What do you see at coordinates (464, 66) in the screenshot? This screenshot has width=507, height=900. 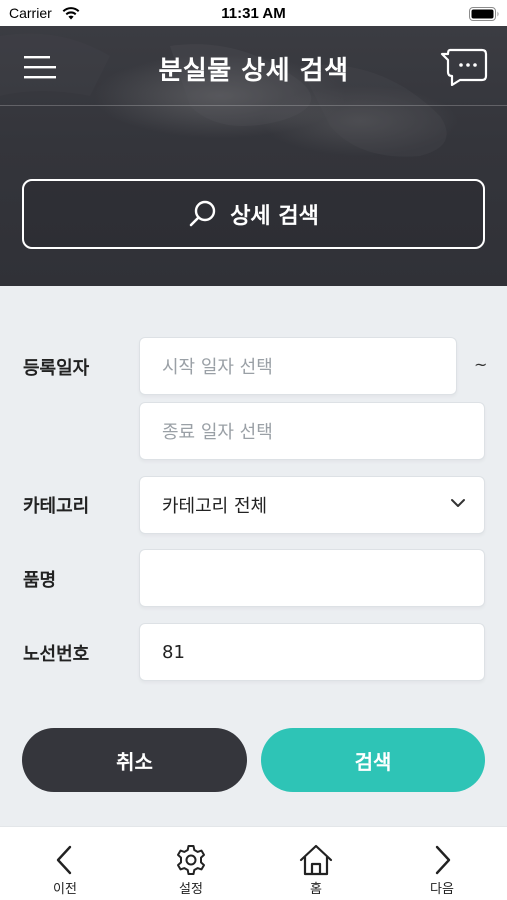 I see `chat-bubble-icon` at bounding box center [464, 66].